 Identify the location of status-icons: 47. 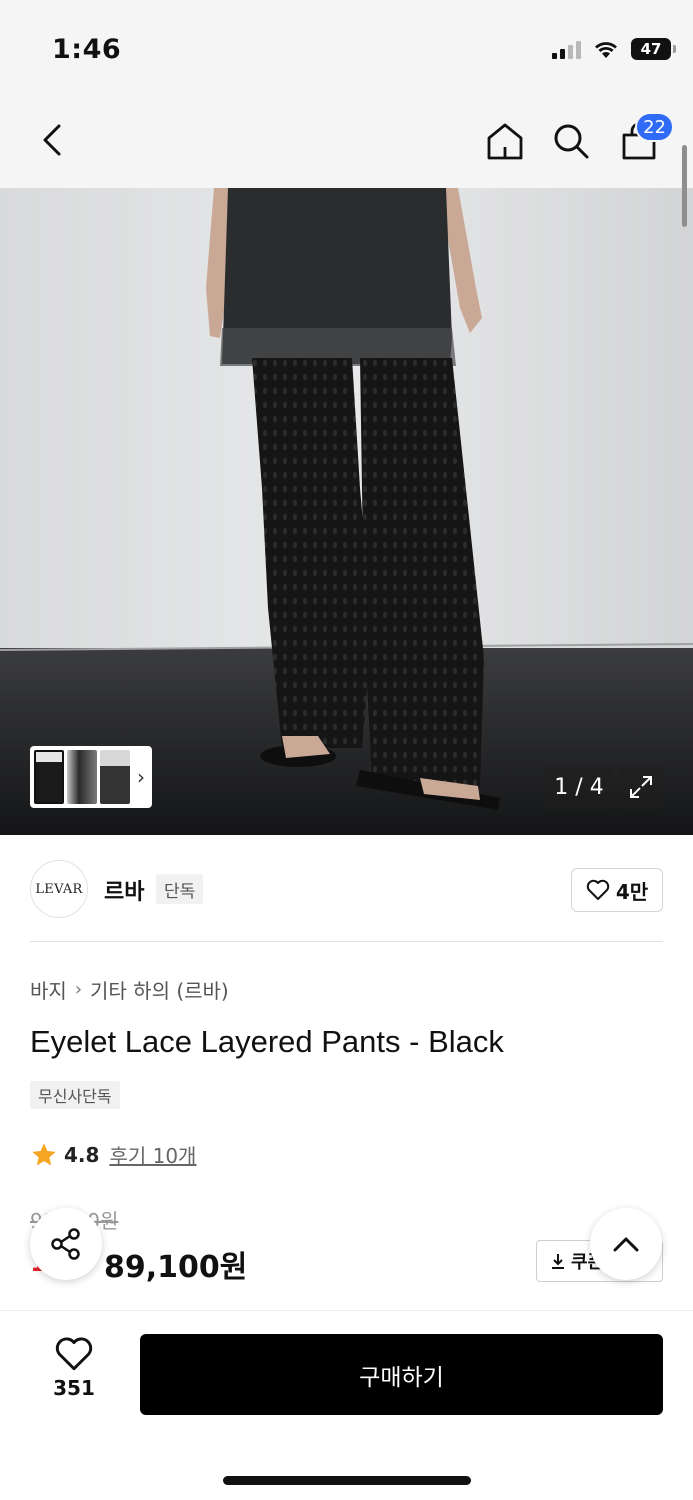
(614, 49).